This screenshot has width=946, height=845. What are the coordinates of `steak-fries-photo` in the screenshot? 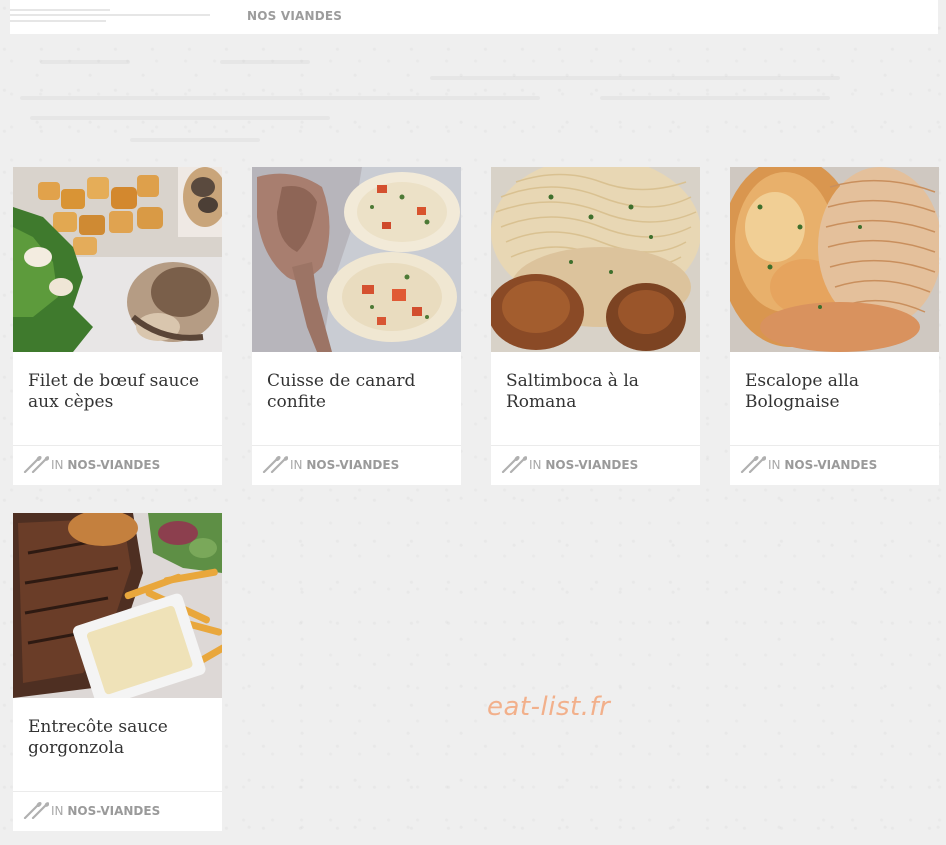 It's located at (117, 605).